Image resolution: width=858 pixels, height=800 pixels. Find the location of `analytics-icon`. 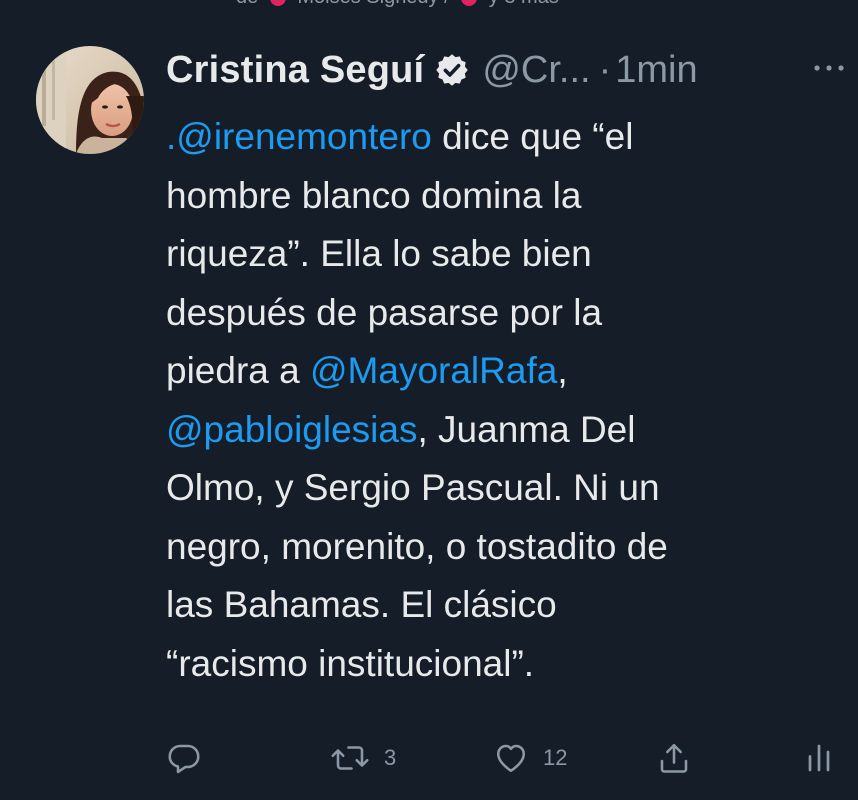

analytics-icon is located at coordinates (819, 758).